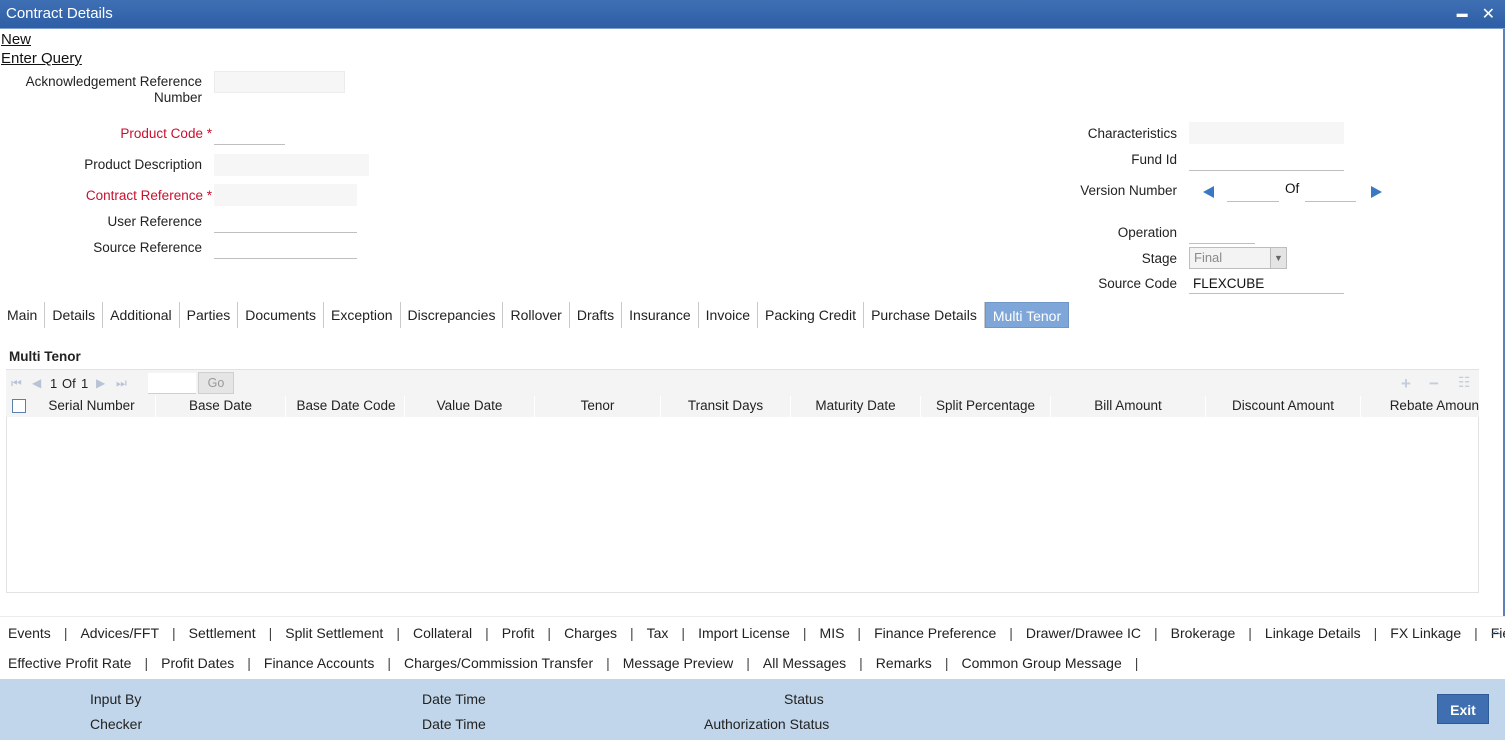  I want to click on link-collateral: Collateral, so click(442, 633).